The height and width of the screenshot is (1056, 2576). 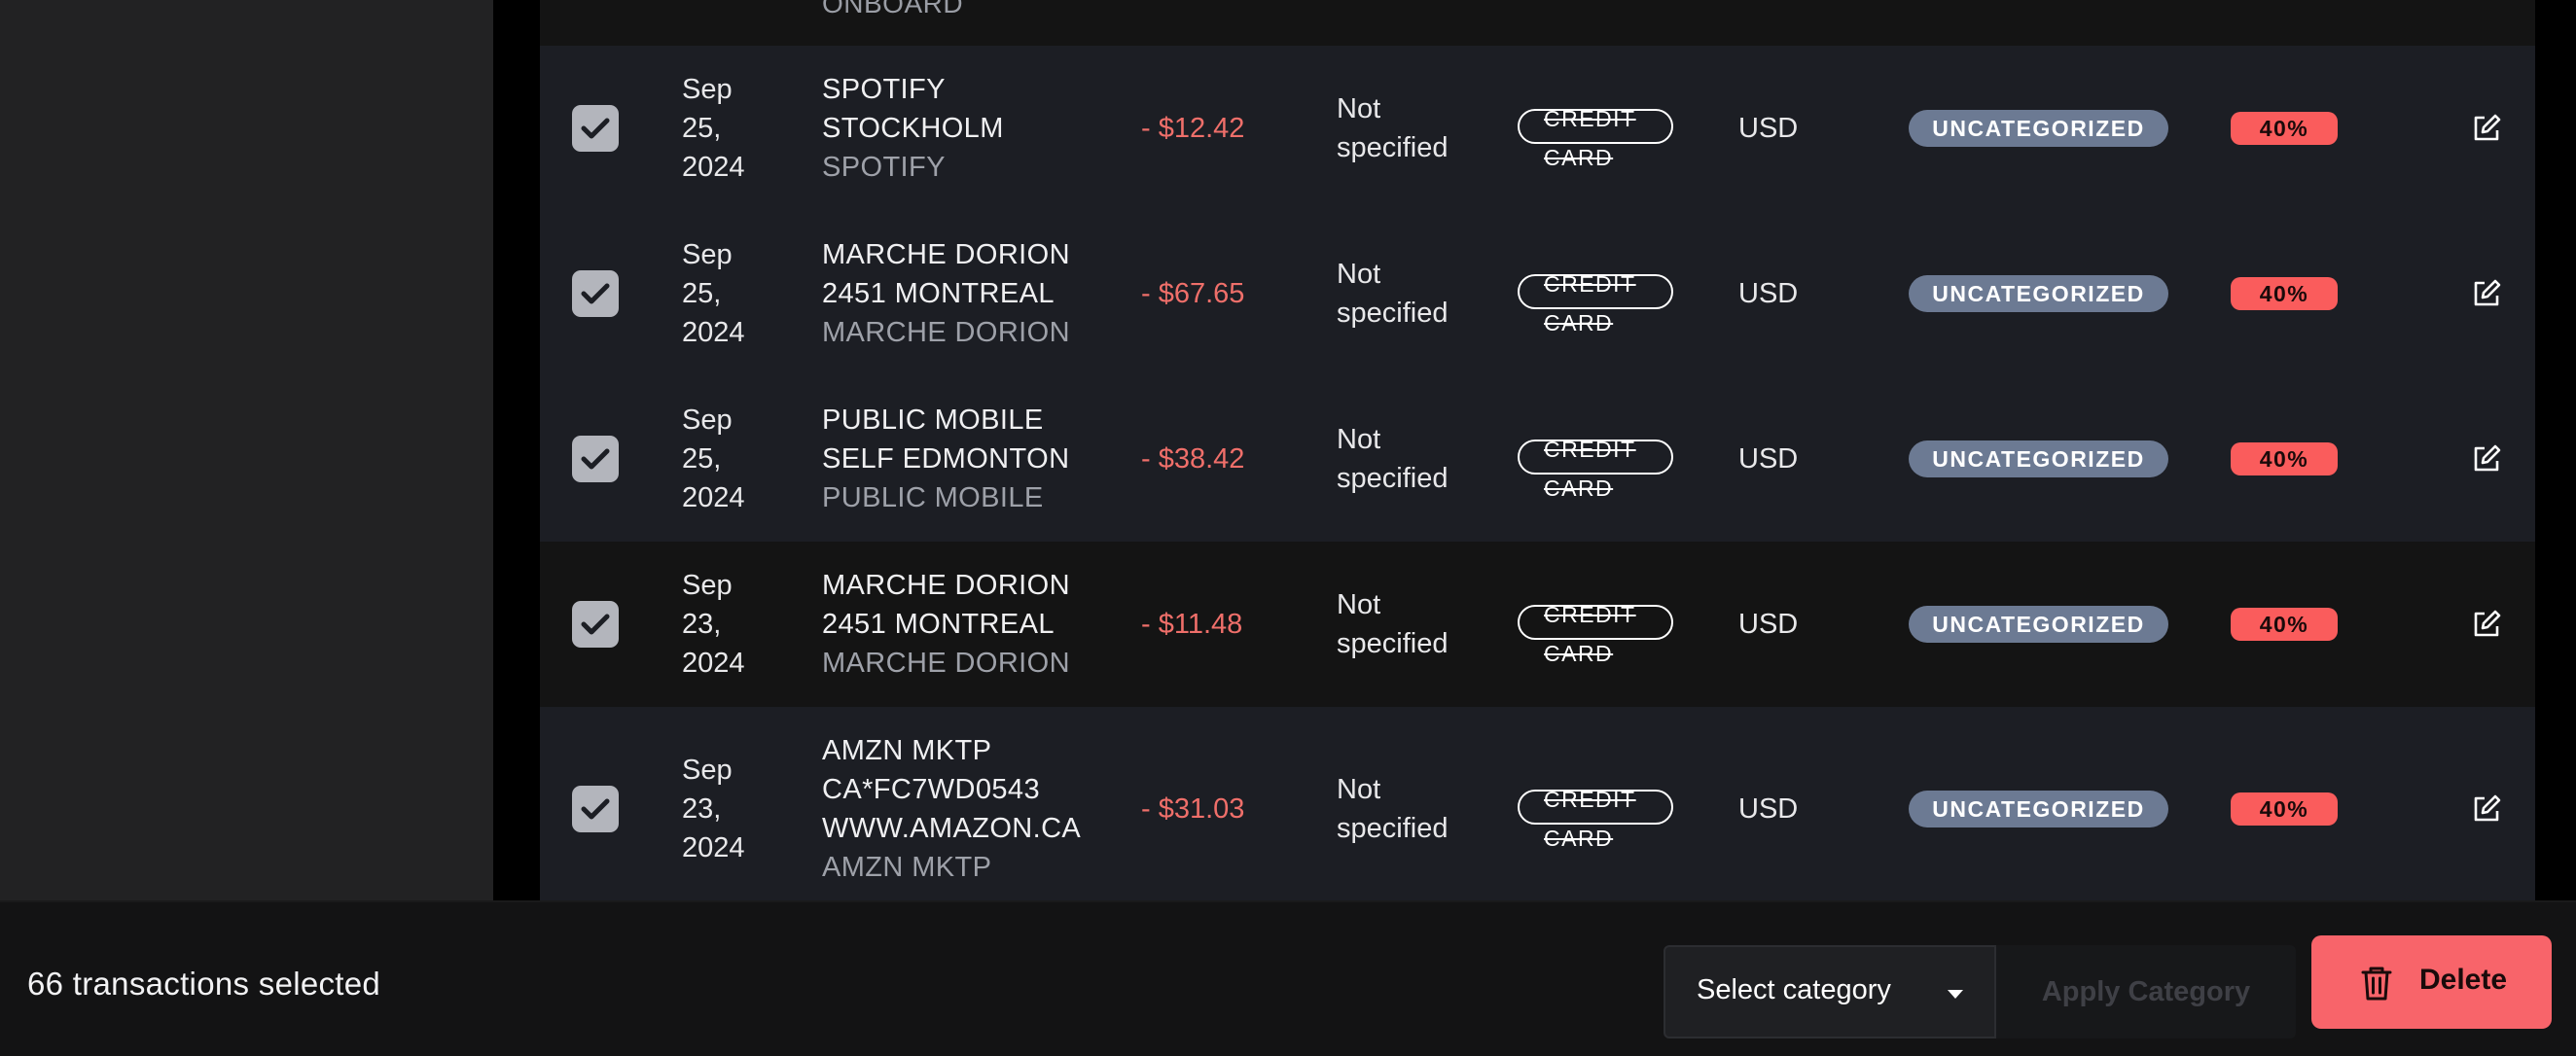 What do you see at coordinates (884, 89) in the screenshot?
I see `merchant-name-line: SPOTIFY` at bounding box center [884, 89].